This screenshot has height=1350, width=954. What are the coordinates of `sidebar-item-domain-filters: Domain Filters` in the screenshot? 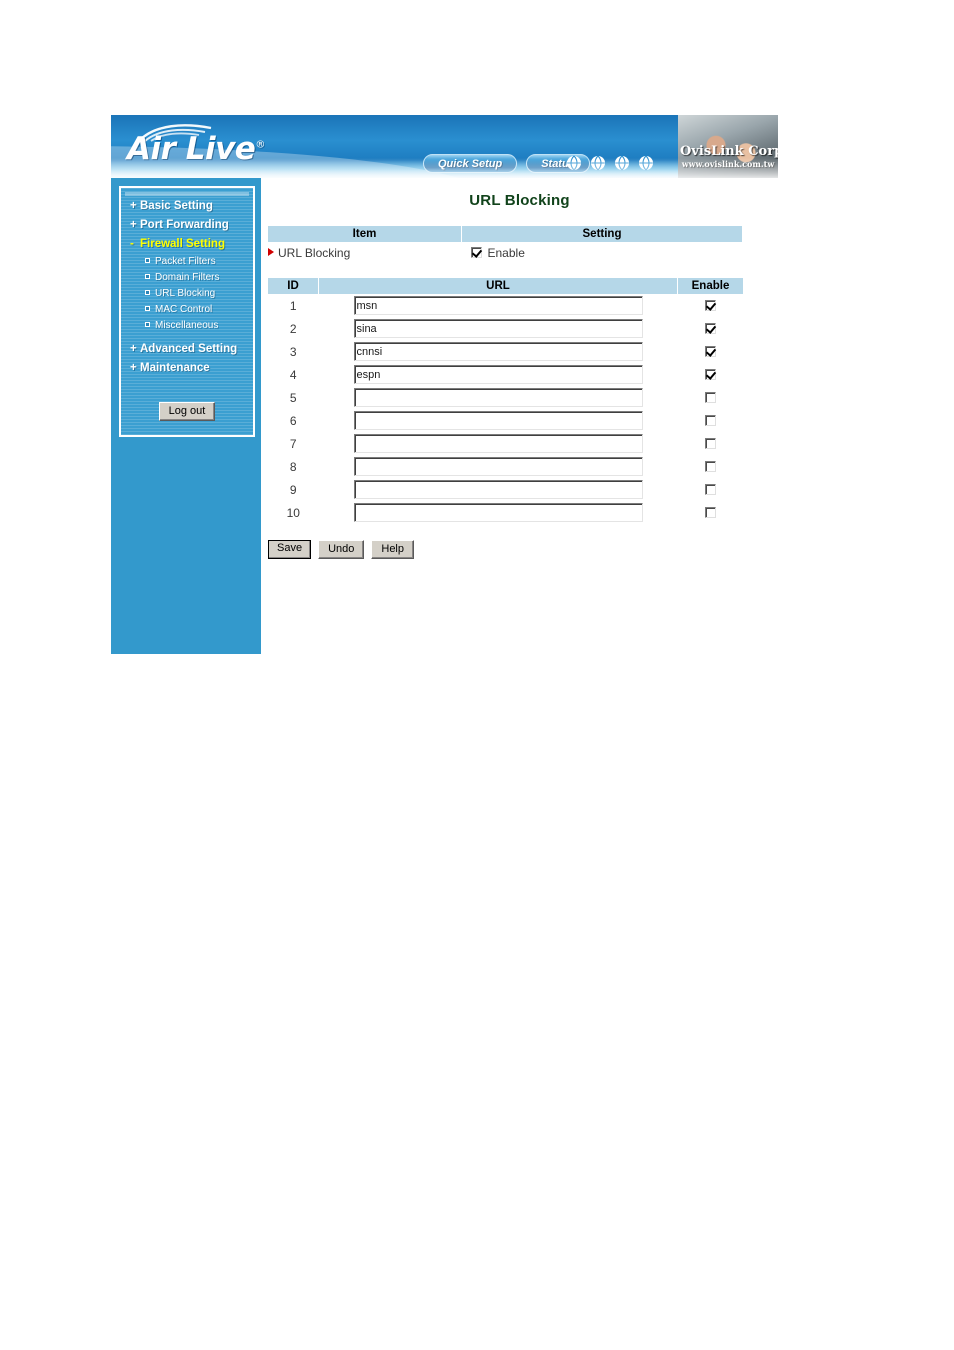 It's located at (187, 278).